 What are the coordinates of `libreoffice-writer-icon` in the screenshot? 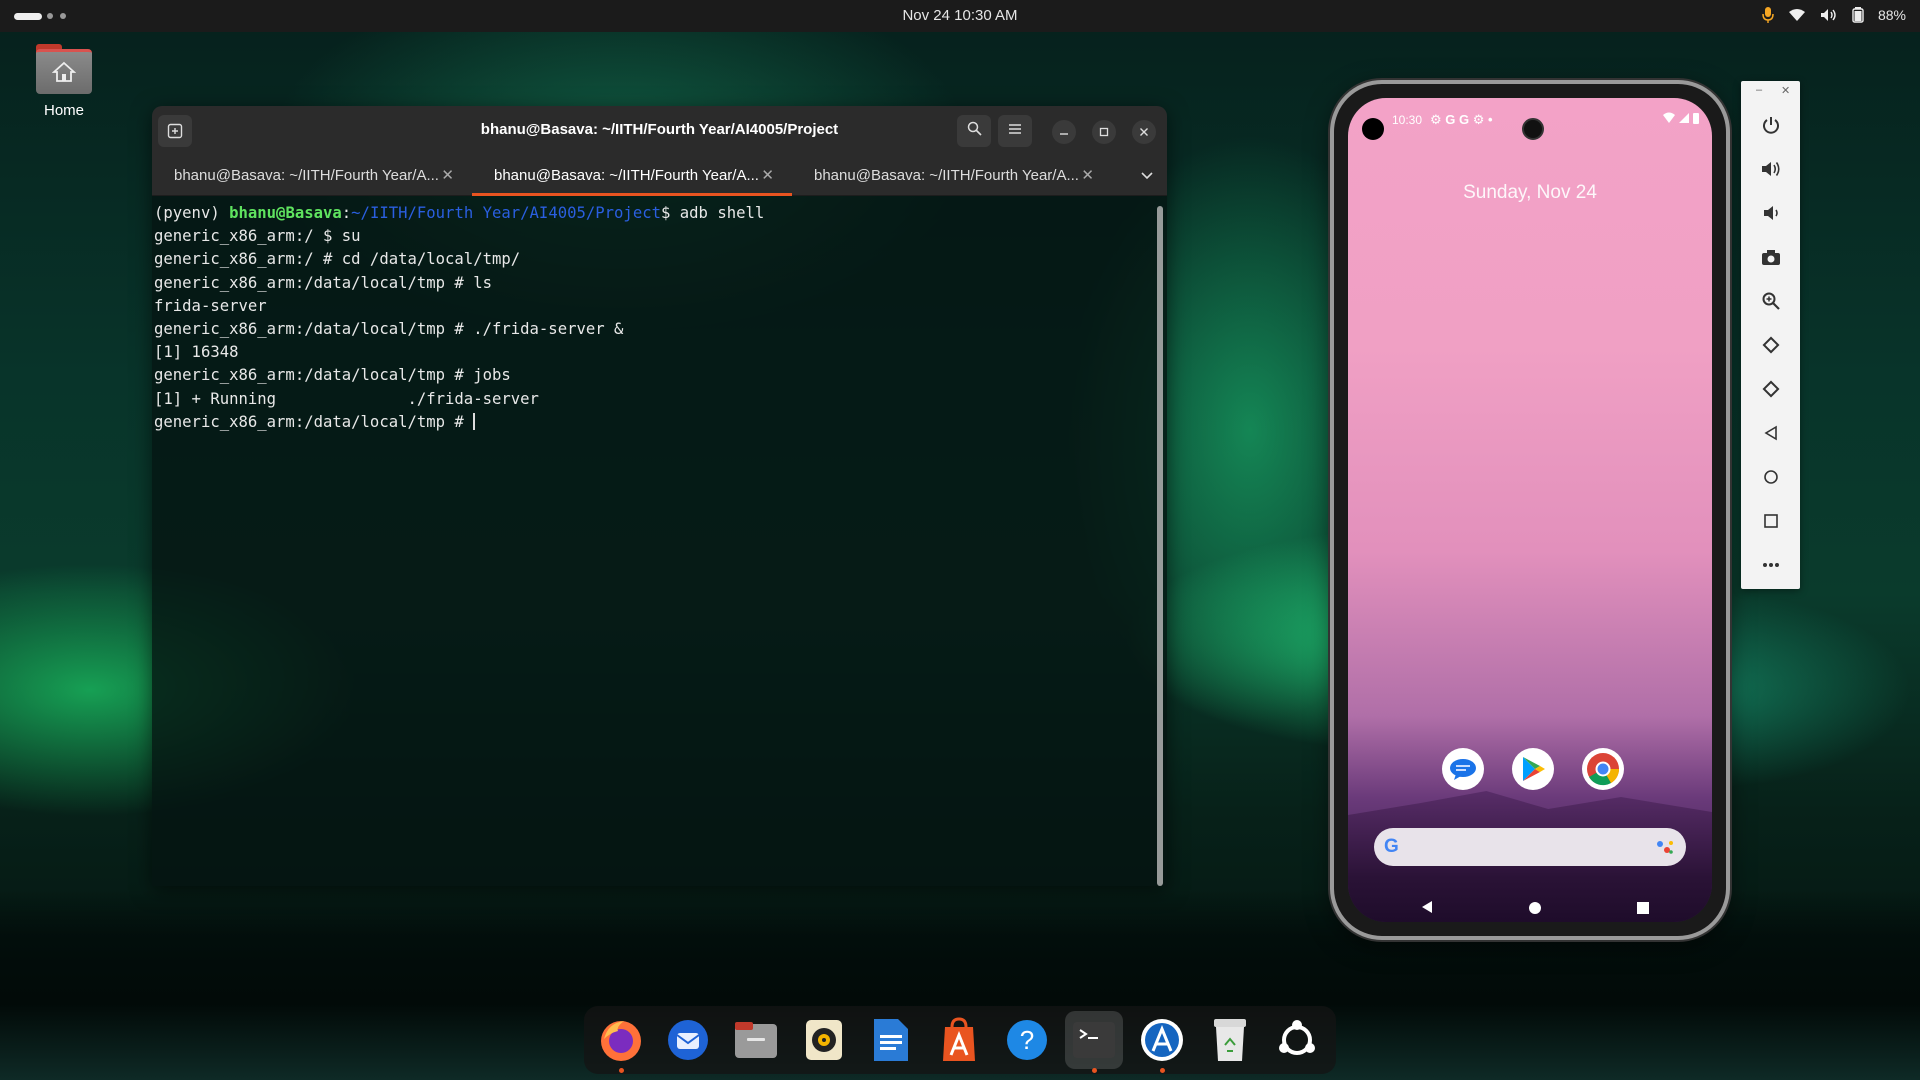 It's located at (892, 1040).